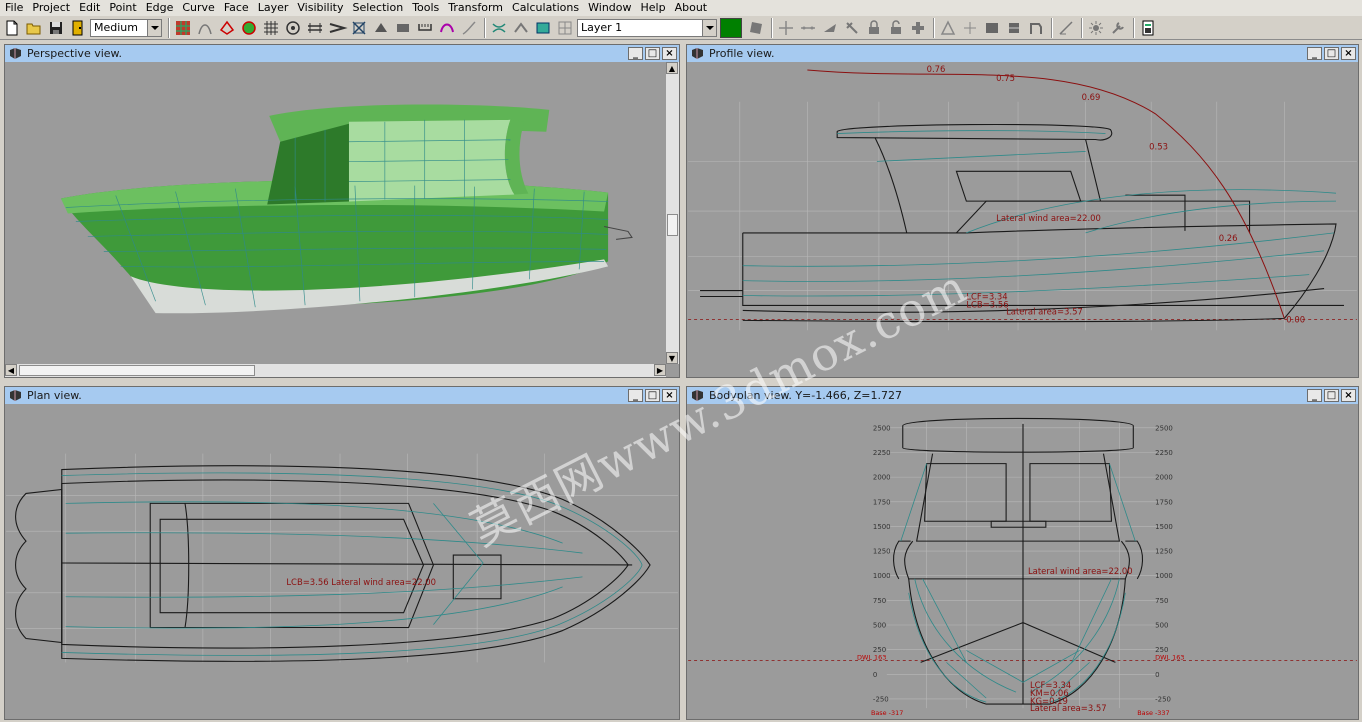 The width and height of the screenshot is (1362, 722). What do you see at coordinates (1022, 53) in the screenshot?
I see `profile-title-bar: Profile view. _ □ ×` at bounding box center [1022, 53].